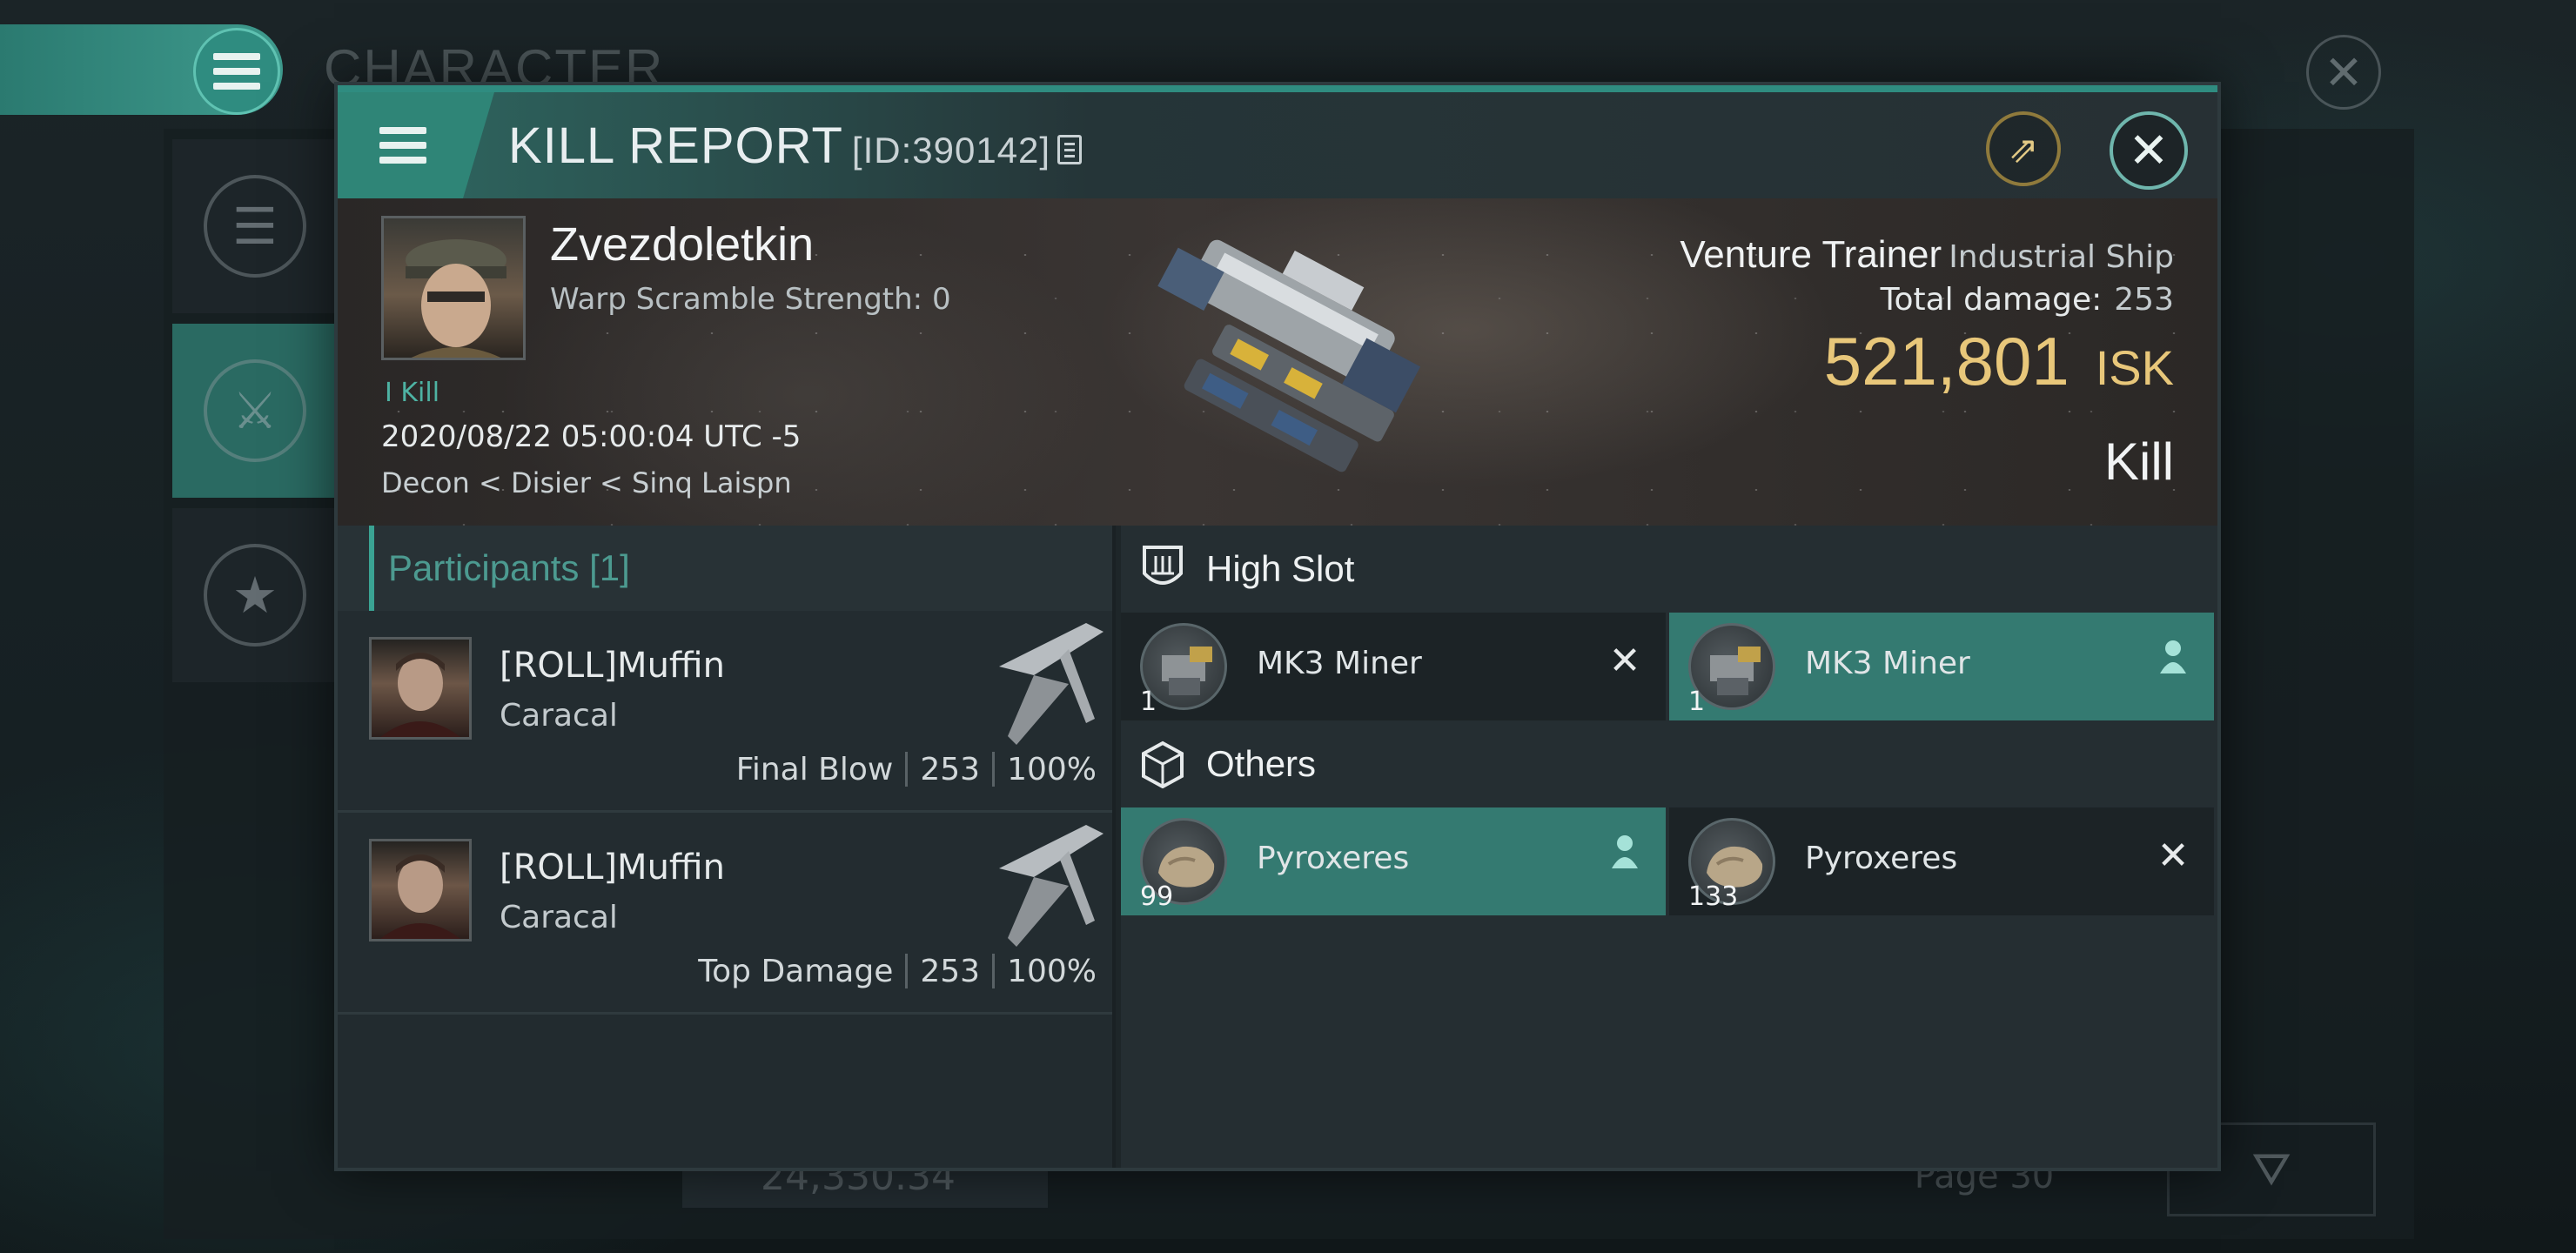 This screenshot has width=2576, height=1253. Describe the element at coordinates (2061, 257) in the screenshot. I see `ship-class: Industrial Ship` at that location.